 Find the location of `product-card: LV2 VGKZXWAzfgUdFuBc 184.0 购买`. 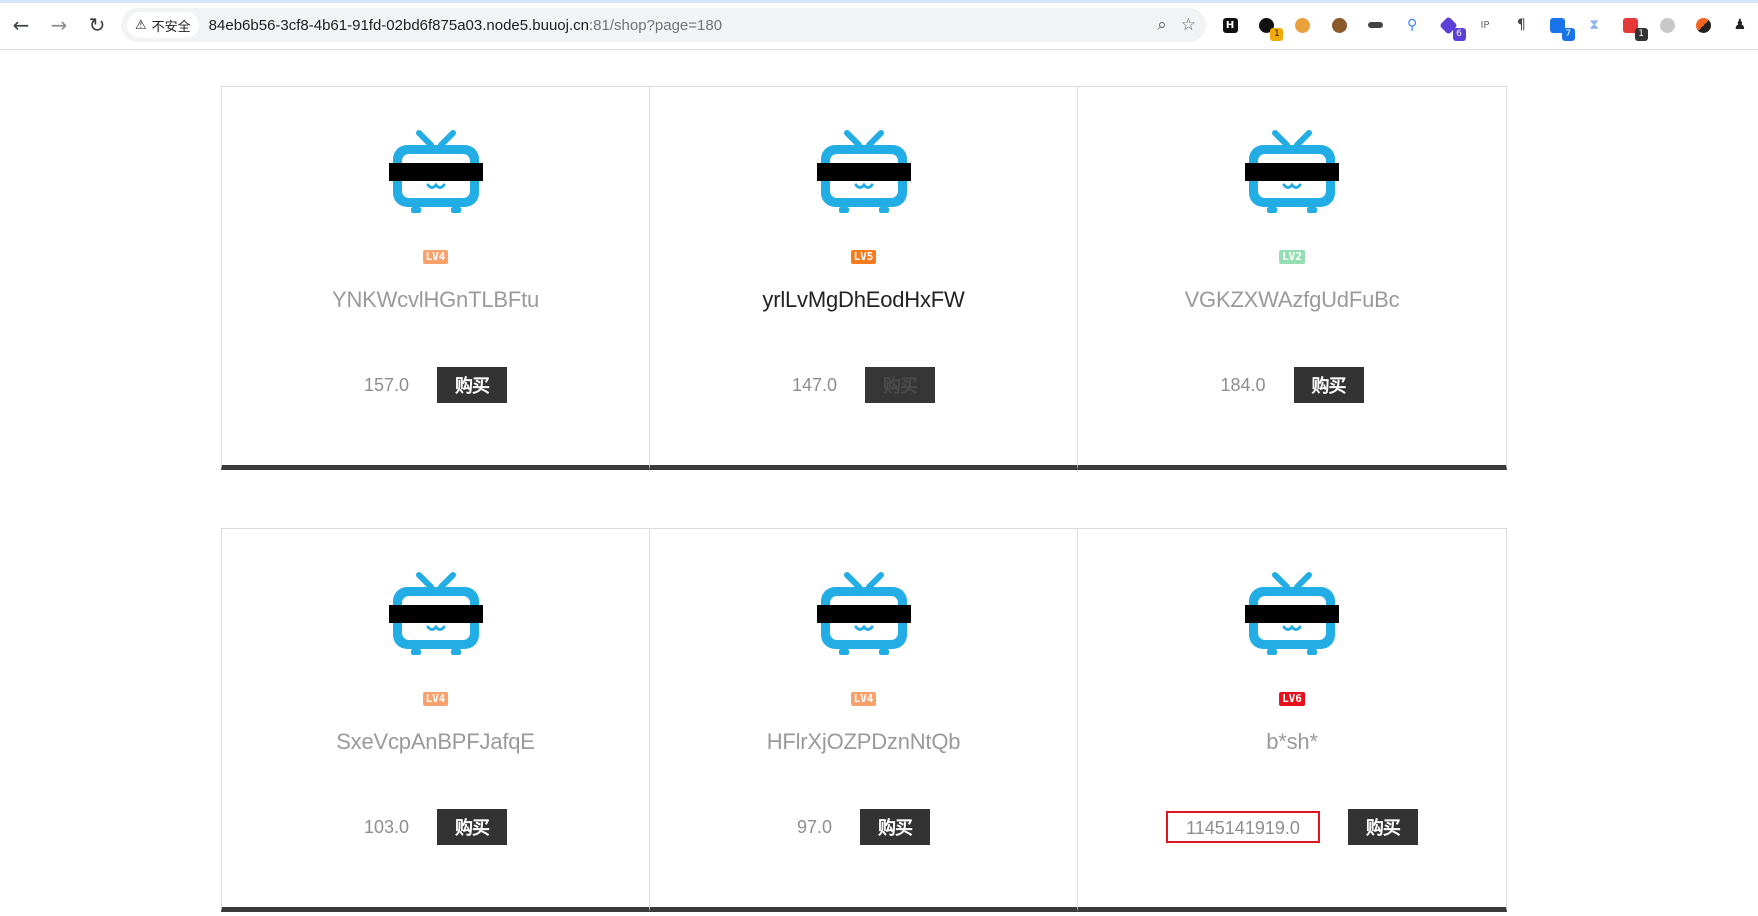

product-card: LV2 VGKZXWAzfgUdFuBc 184.0 购买 is located at coordinates (1292, 278).